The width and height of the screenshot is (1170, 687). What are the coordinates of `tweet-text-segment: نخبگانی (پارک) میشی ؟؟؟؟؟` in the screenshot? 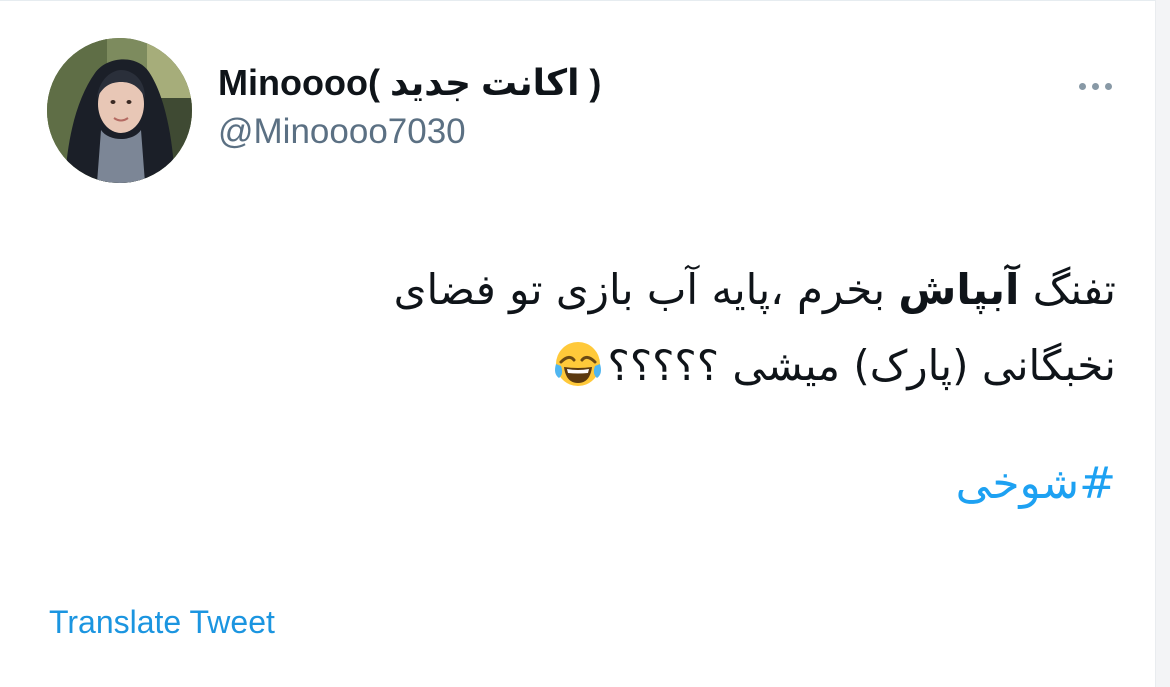 It's located at (861, 365).